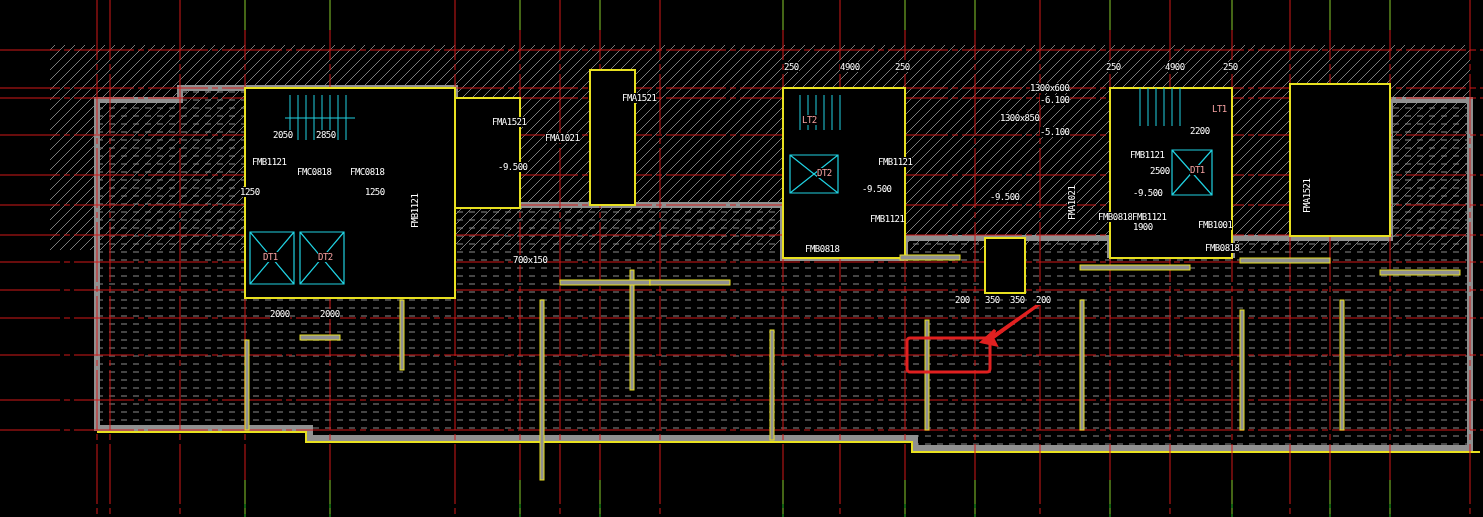 The image size is (1483, 517). What do you see at coordinates (809, 120) in the screenshot?
I see `equipment-label: LT2` at bounding box center [809, 120].